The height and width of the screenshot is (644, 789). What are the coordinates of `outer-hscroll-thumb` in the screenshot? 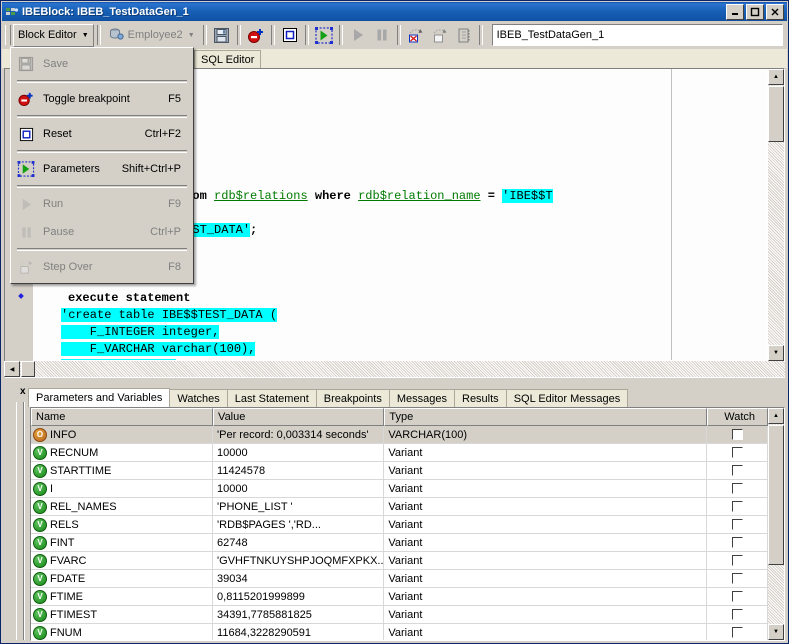 It's located at (28, 369).